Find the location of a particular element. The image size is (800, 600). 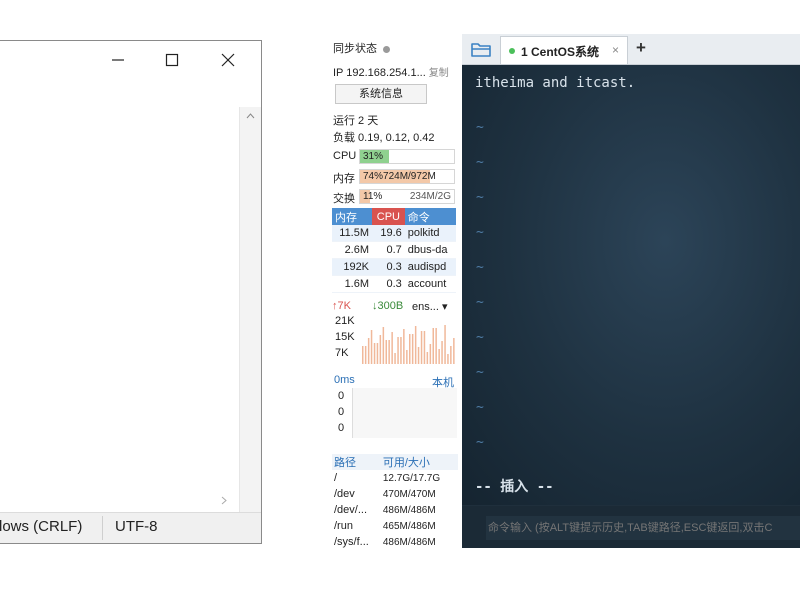

scroll-up-icon is located at coordinates (250, 116).